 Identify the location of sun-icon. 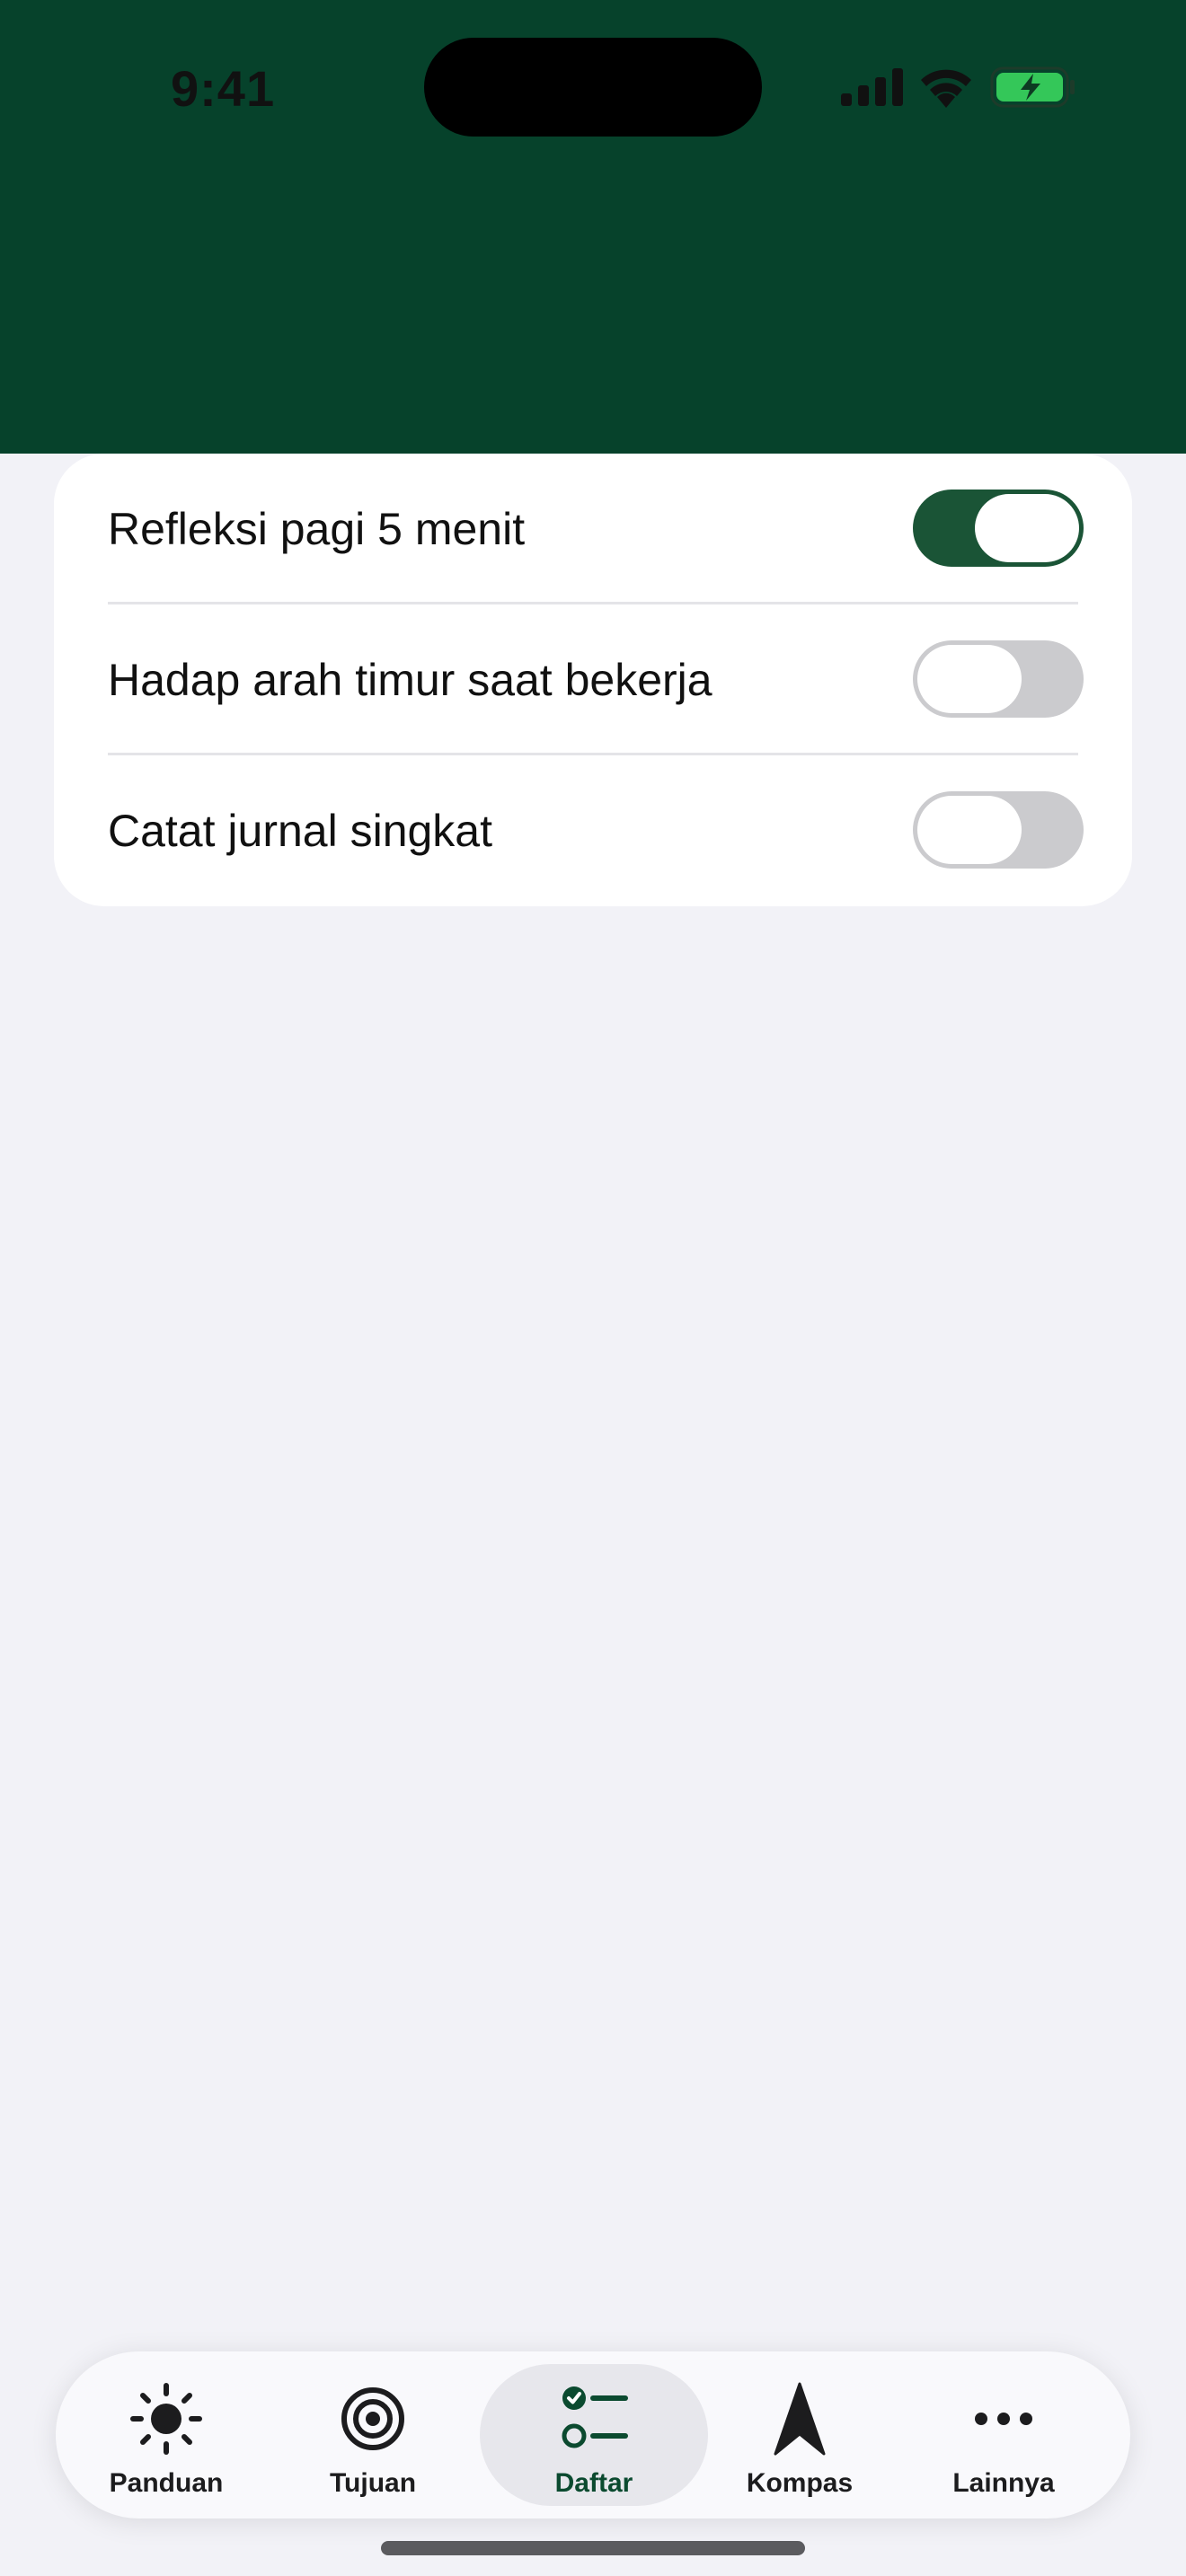
(166, 2419).